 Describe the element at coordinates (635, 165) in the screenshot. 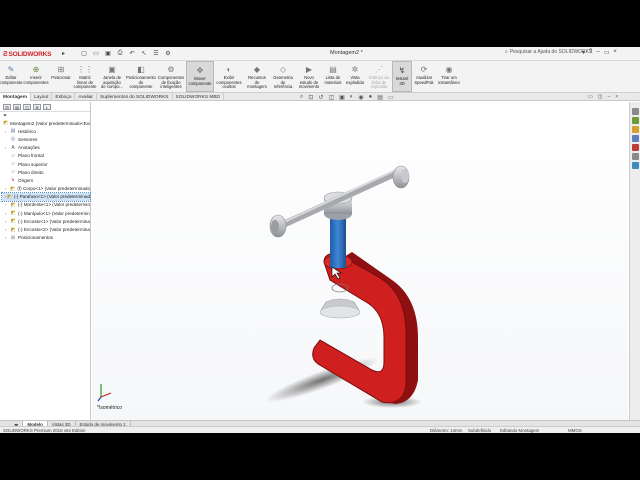

I see `forum-icon` at that location.